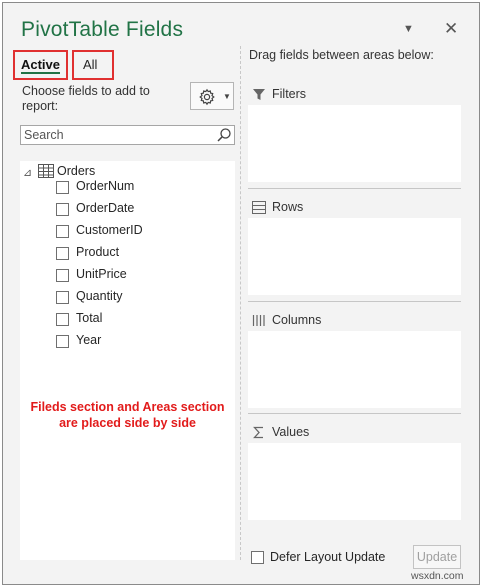  I want to click on sigma-icon, so click(258, 432).